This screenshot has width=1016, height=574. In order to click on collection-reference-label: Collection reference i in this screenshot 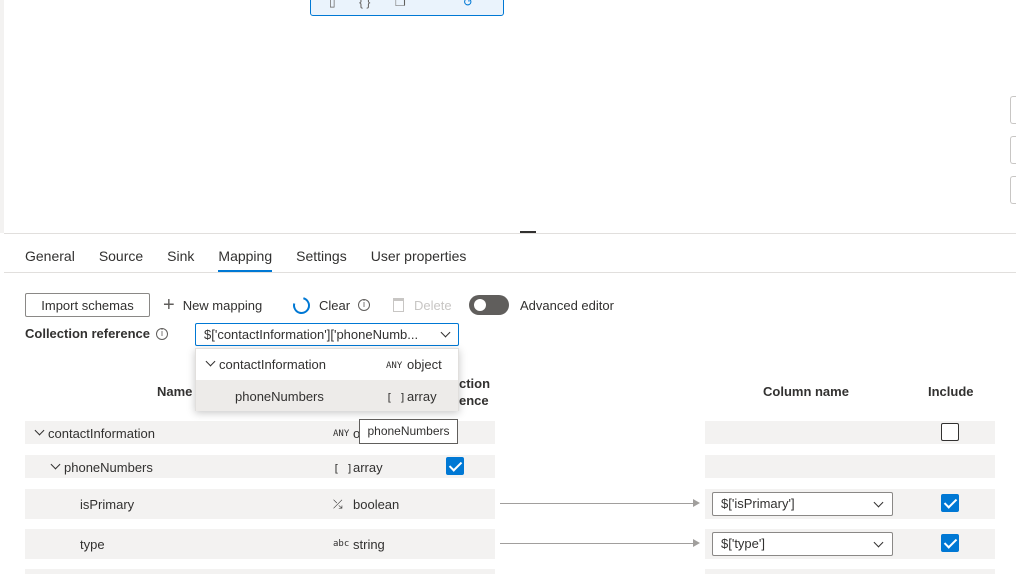, I will do `click(96, 333)`.